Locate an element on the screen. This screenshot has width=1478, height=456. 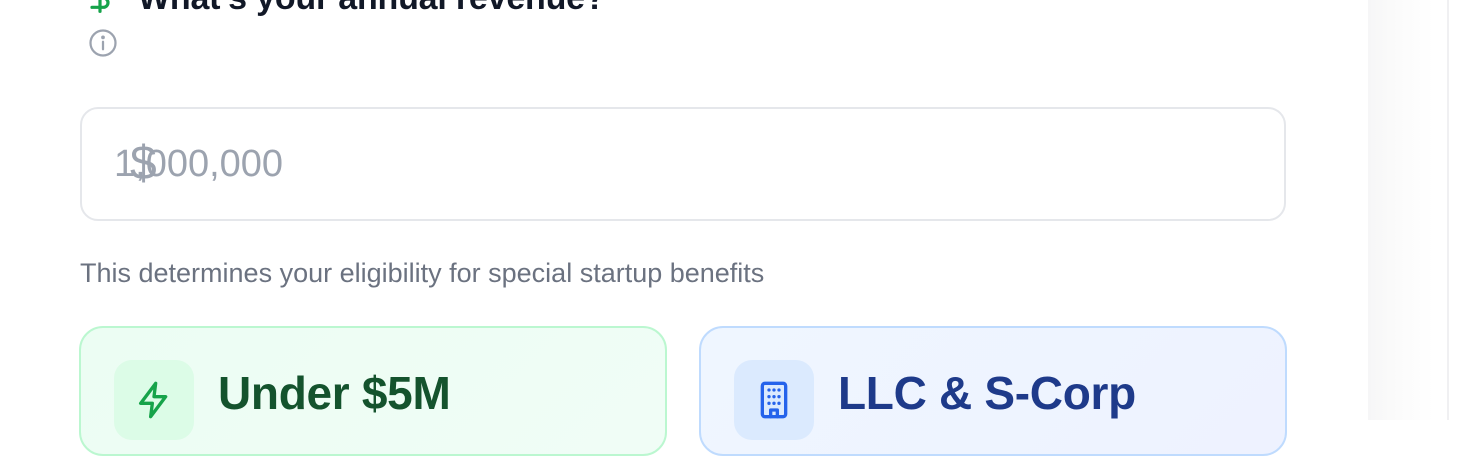
info-icon is located at coordinates (103, 43).